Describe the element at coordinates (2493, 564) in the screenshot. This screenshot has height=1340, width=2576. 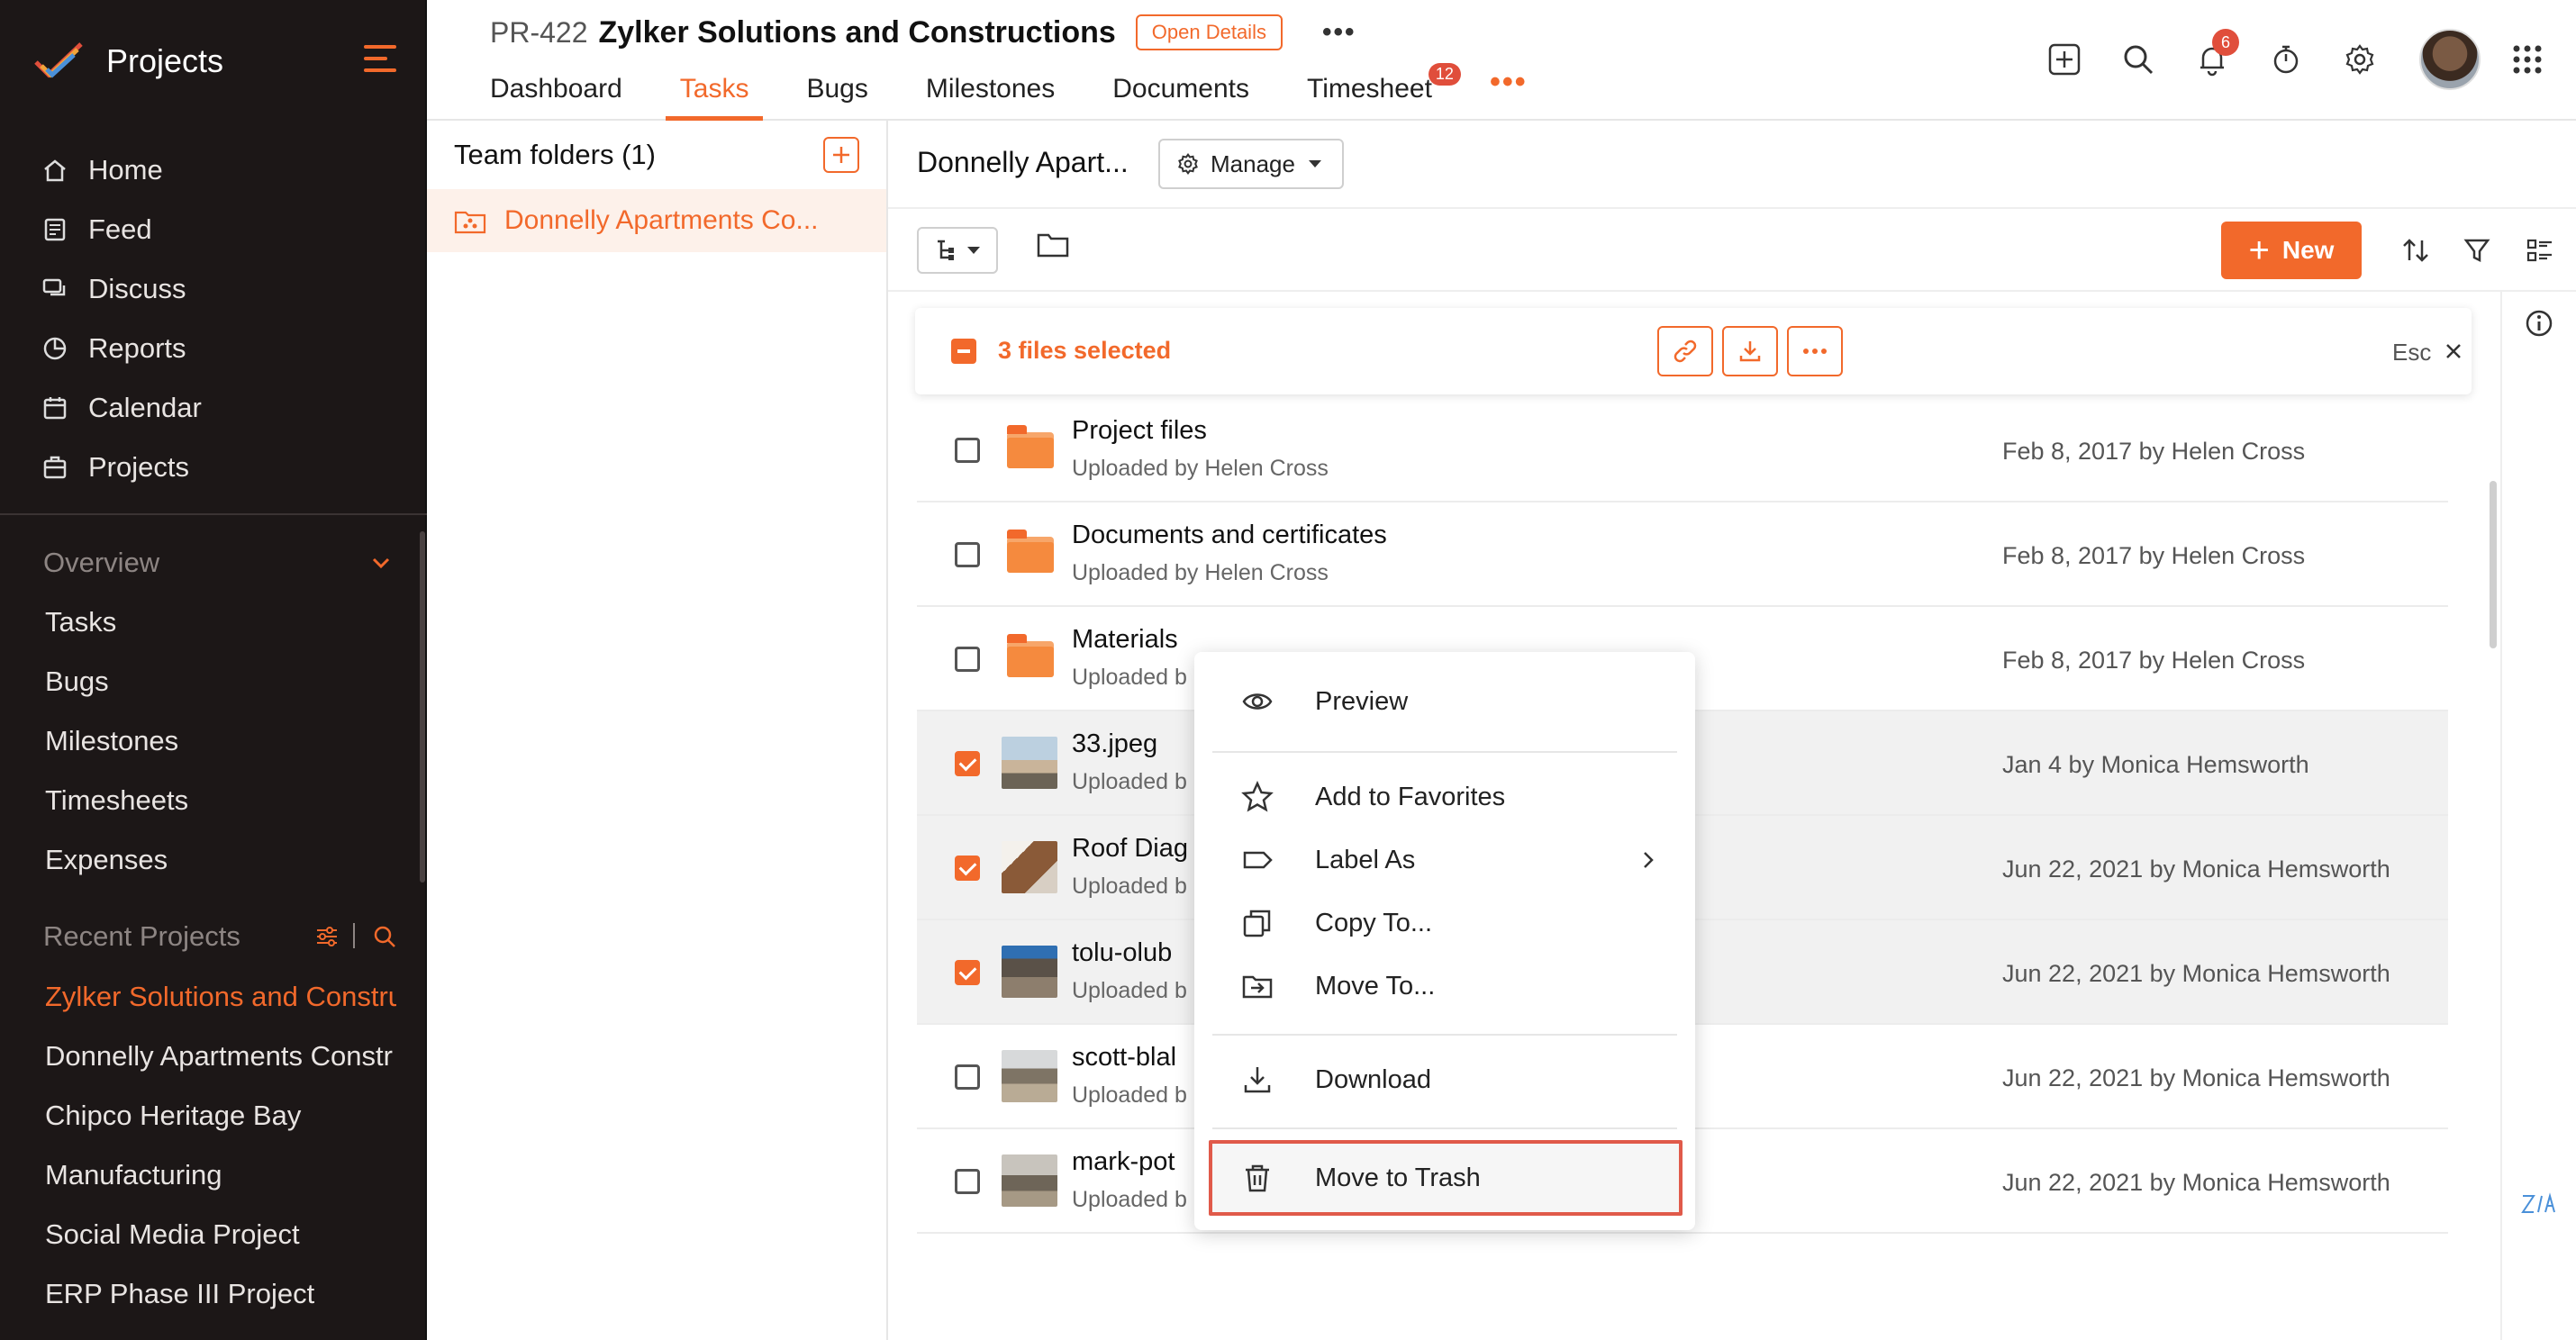
I see `list-scrollbar` at that location.